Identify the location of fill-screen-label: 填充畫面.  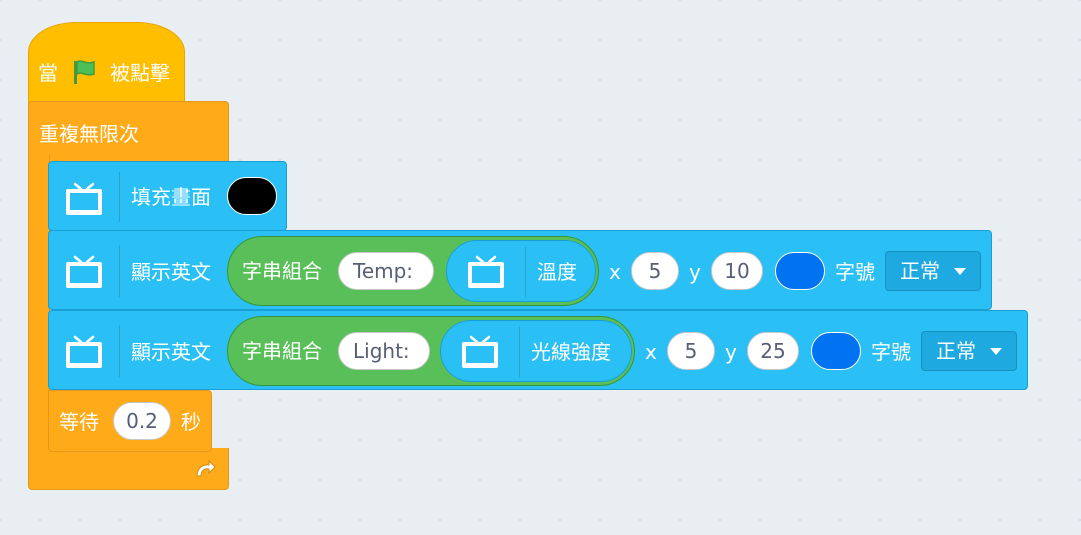
(171, 197).